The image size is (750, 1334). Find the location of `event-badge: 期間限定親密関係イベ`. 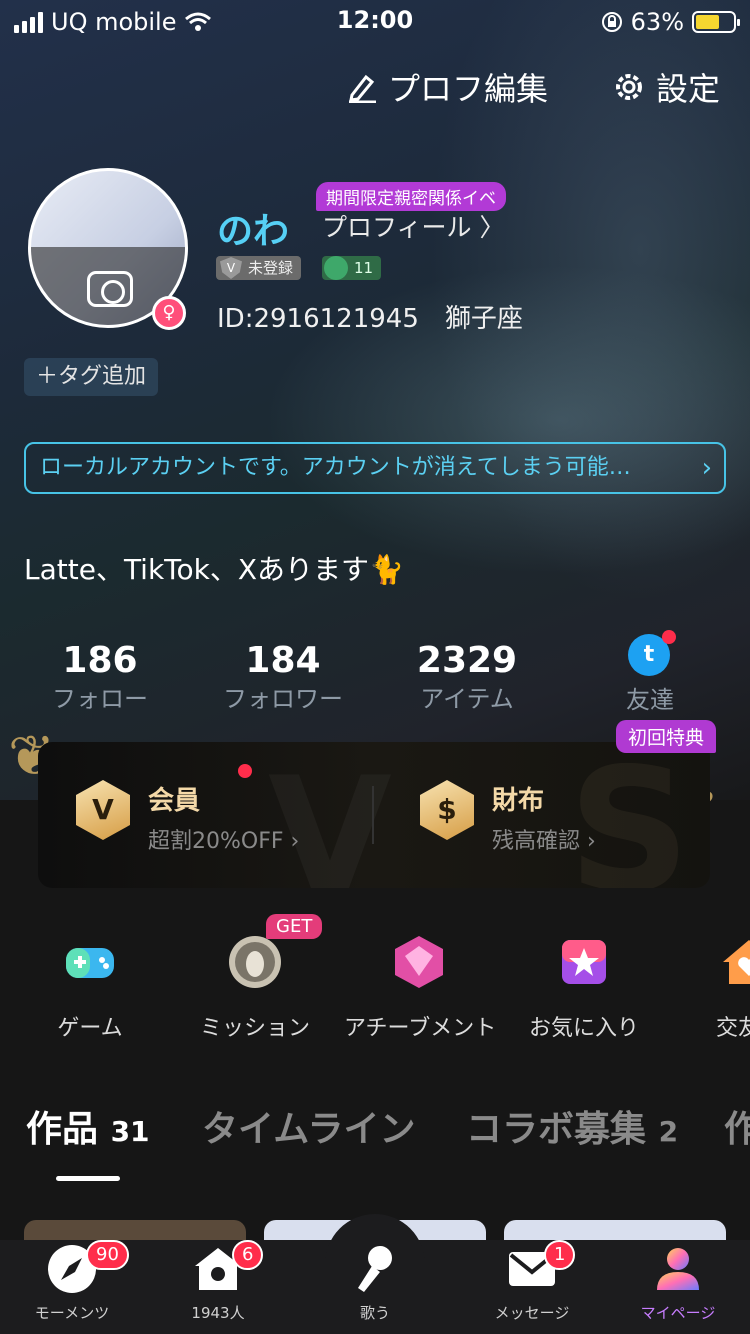

event-badge: 期間限定親密関係イベ is located at coordinates (411, 196).